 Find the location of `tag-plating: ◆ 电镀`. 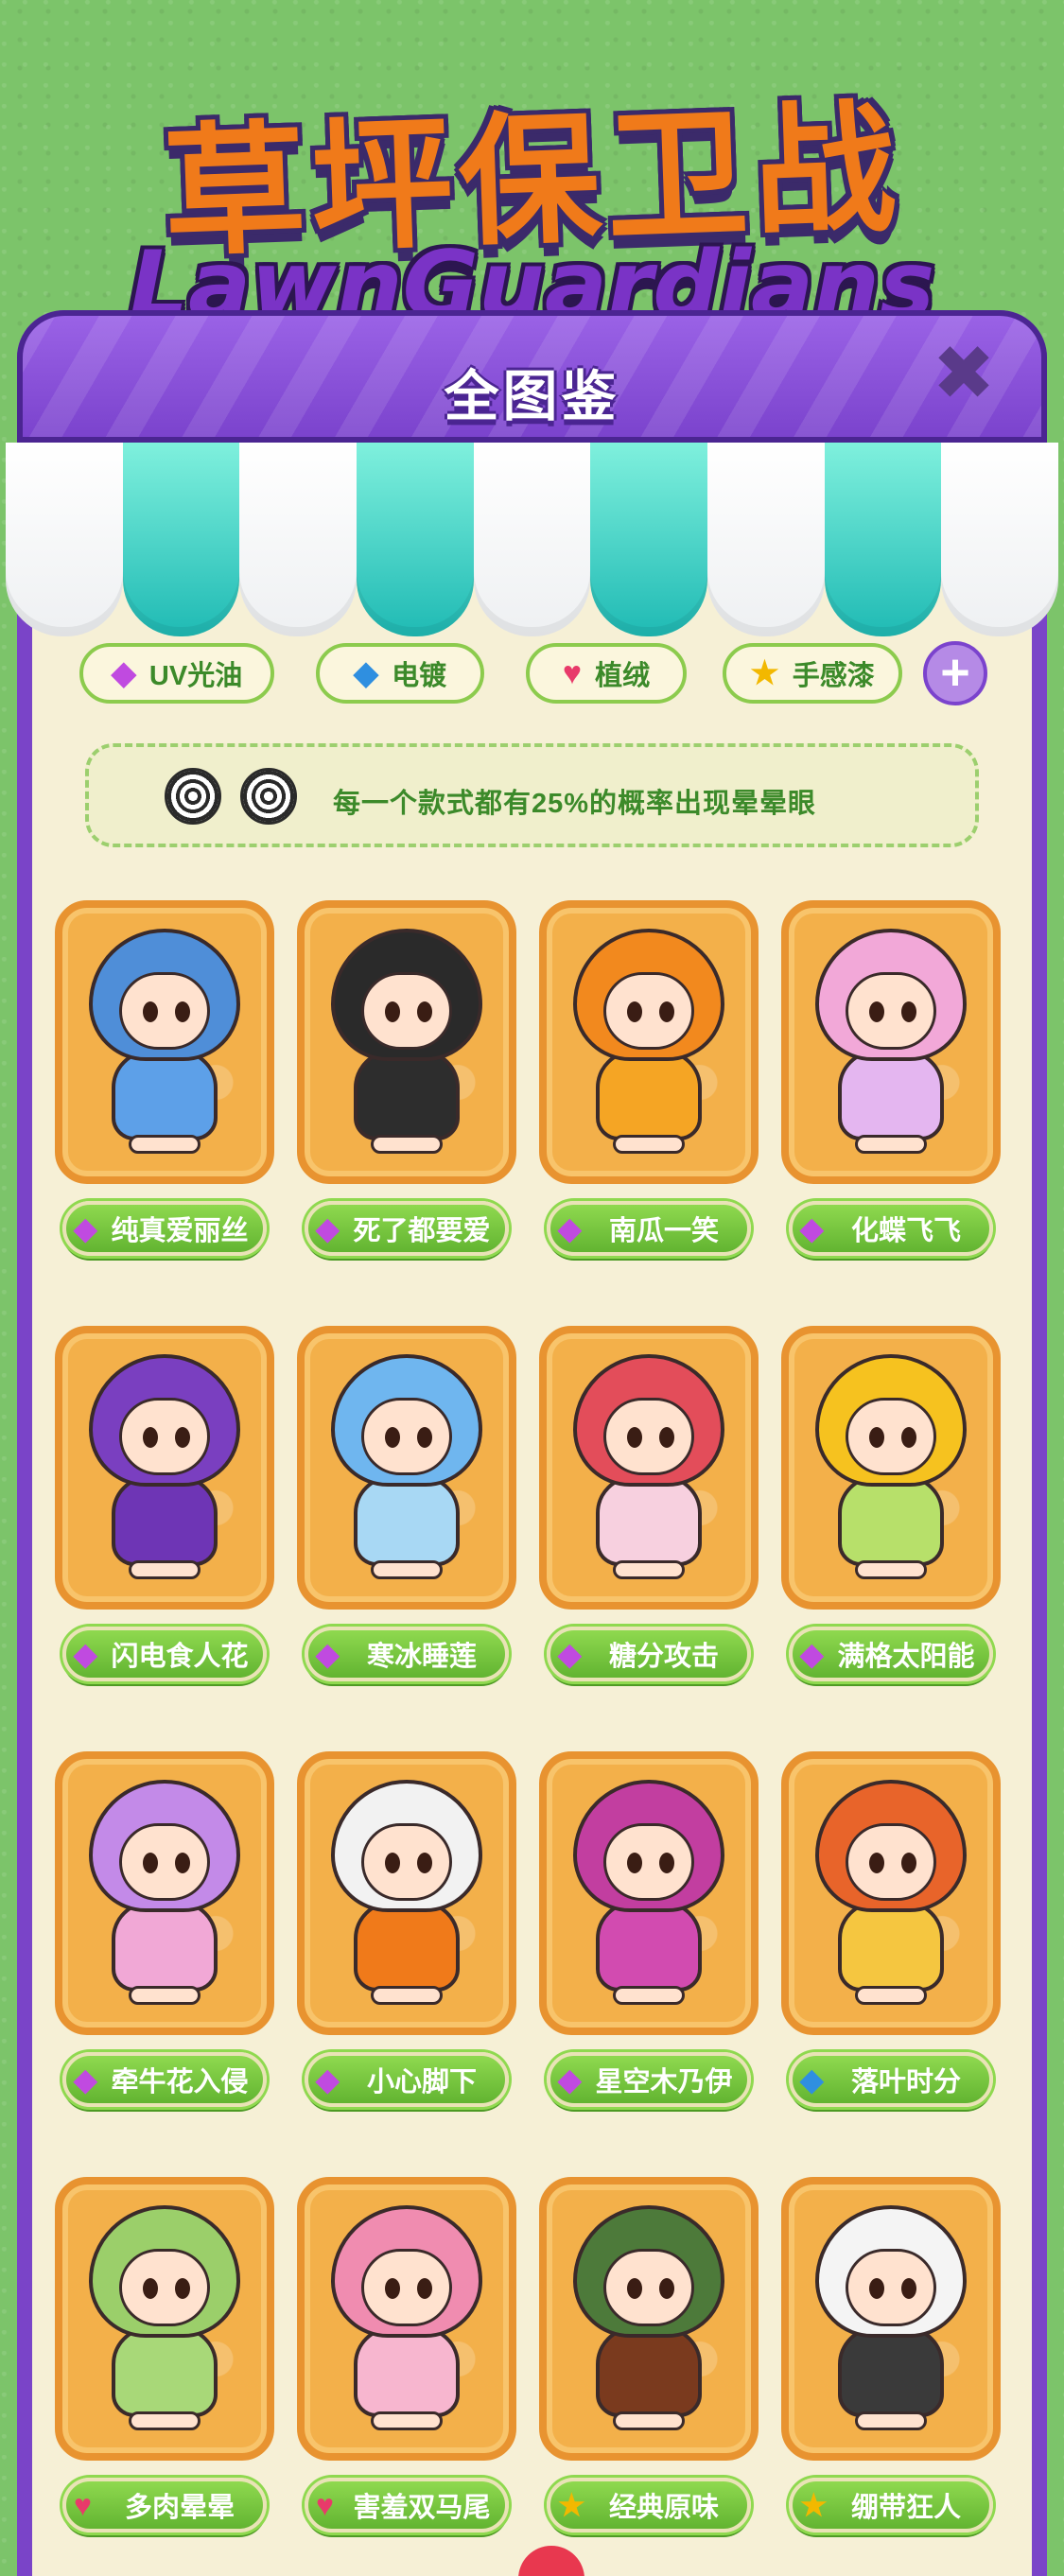

tag-plating: ◆ 电镀 is located at coordinates (400, 673).